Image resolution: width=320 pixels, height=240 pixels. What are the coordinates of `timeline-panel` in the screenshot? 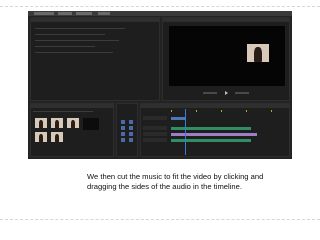 It's located at (215, 130).